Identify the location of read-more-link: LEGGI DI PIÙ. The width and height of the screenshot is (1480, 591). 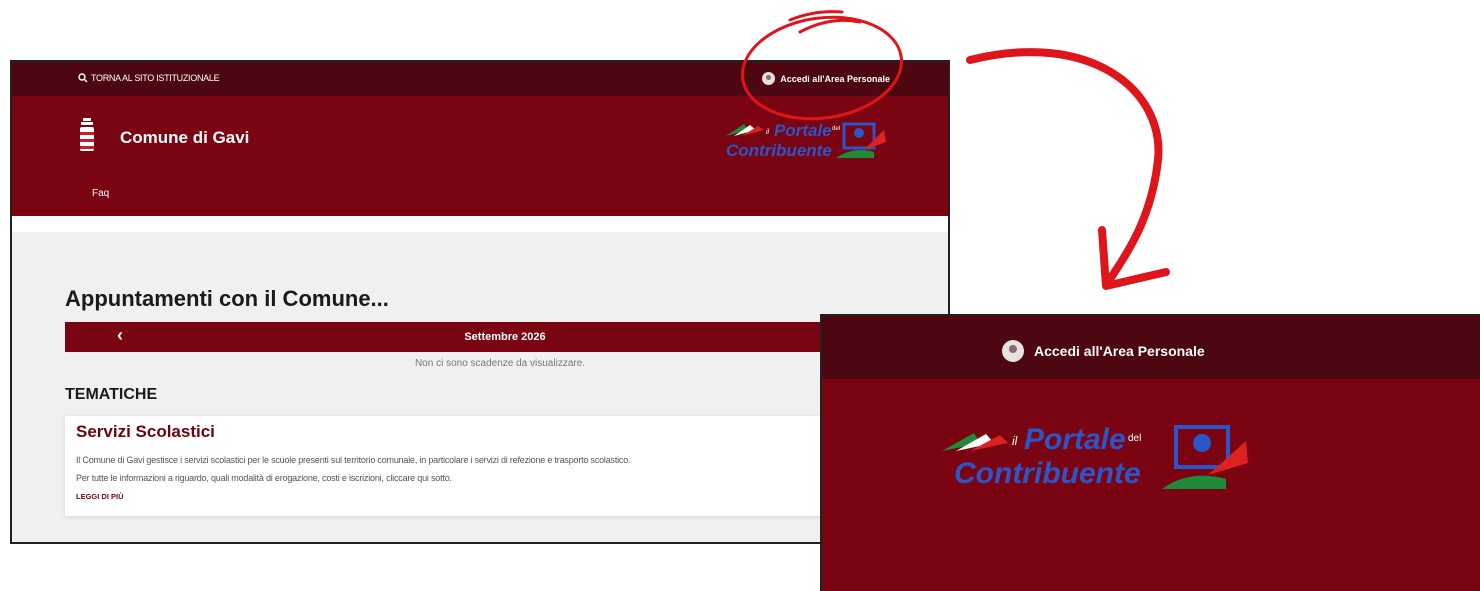
(100, 496).